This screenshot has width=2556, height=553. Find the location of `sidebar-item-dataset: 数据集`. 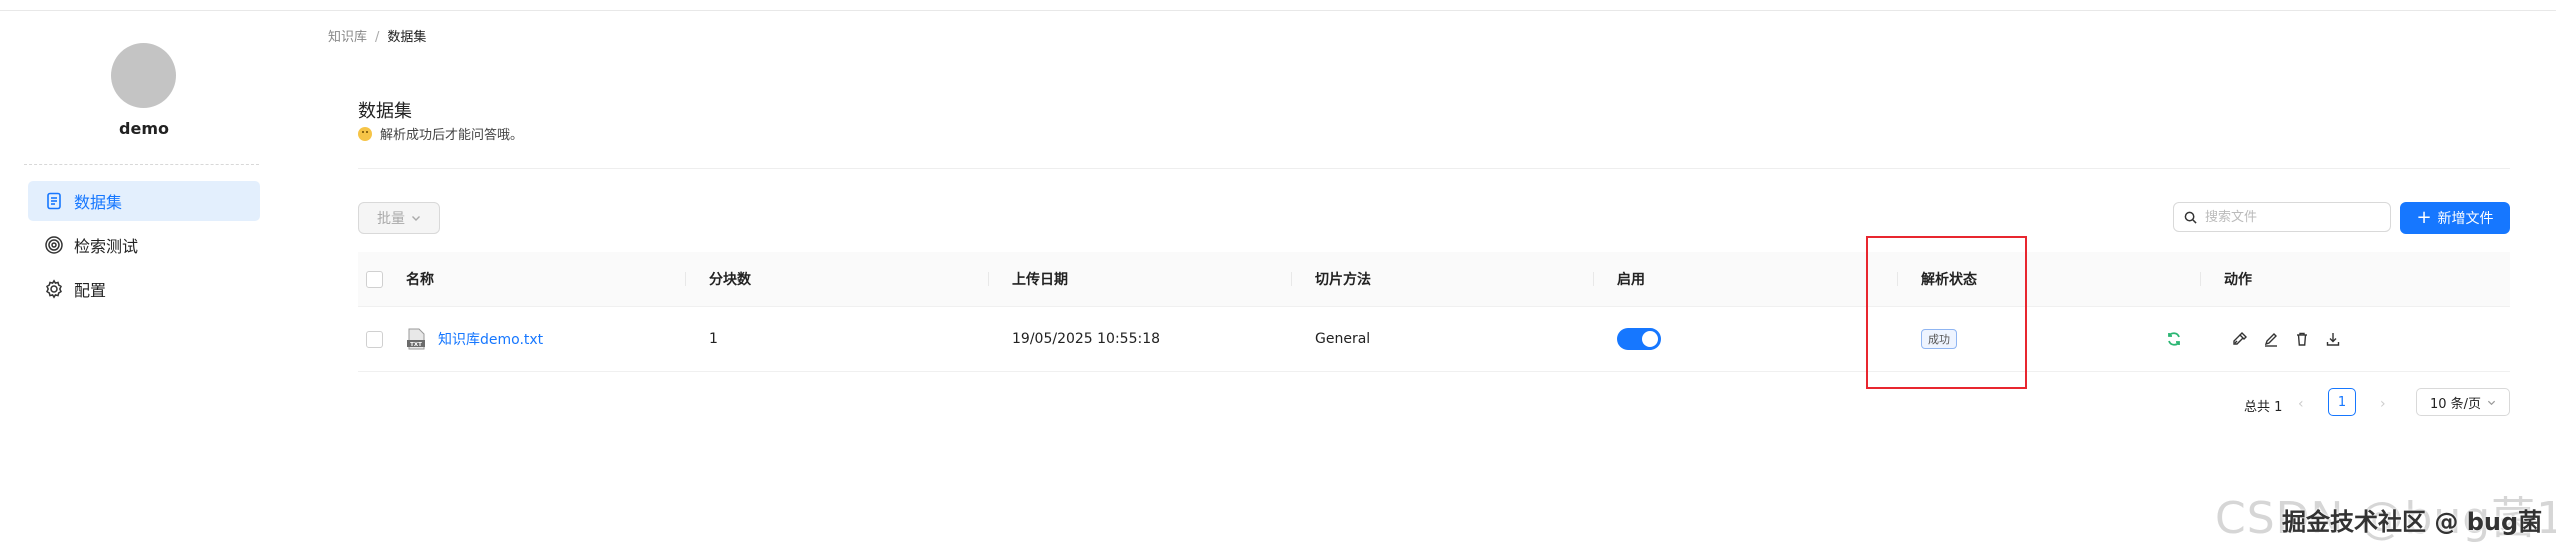

sidebar-item-dataset: 数据集 is located at coordinates (144, 201).